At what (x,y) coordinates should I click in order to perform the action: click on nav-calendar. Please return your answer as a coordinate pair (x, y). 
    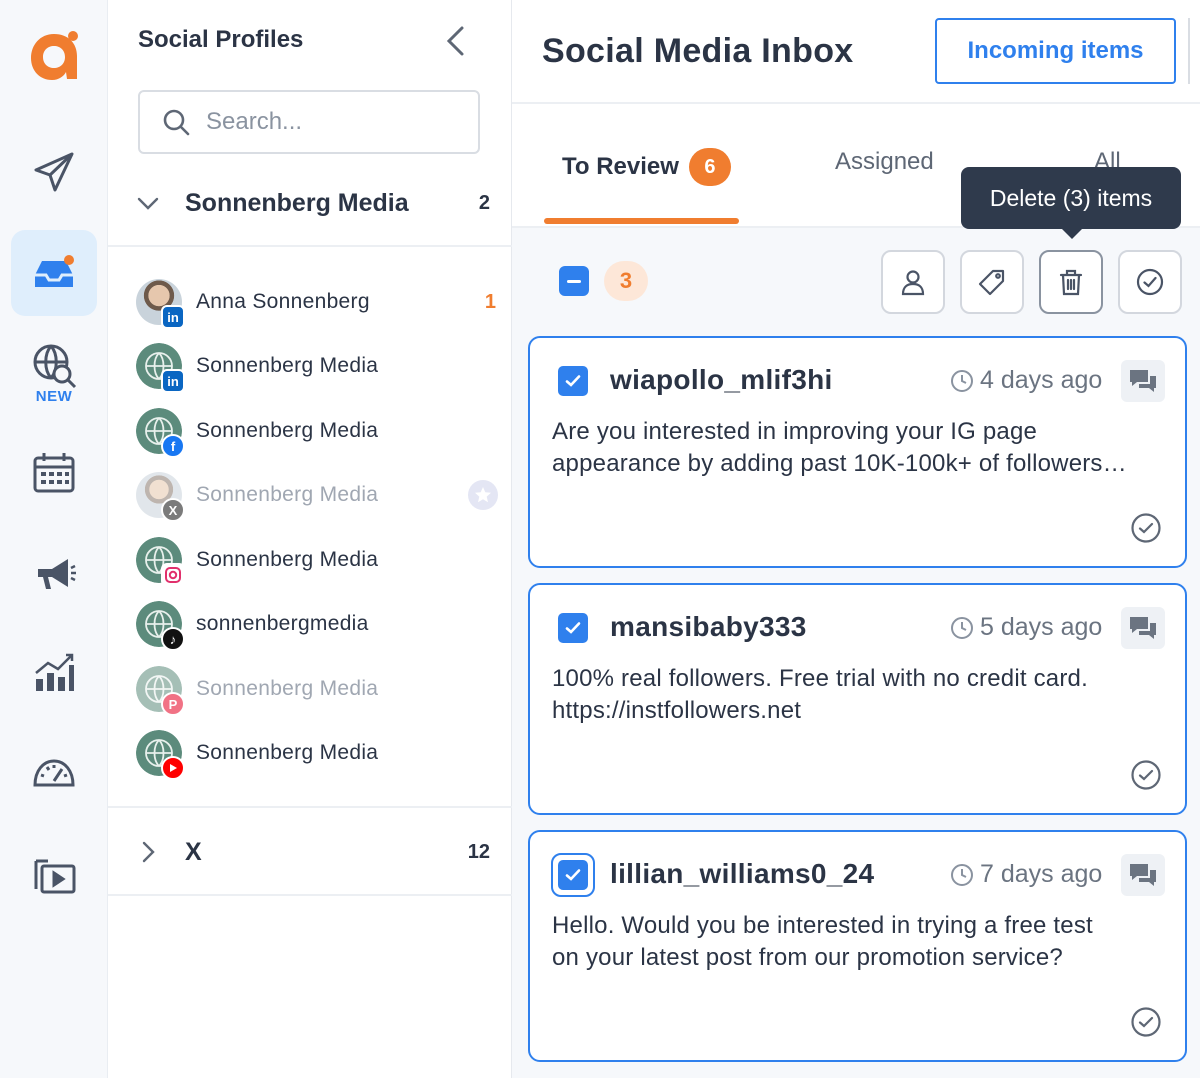
    Looking at the image, I should click on (54, 473).